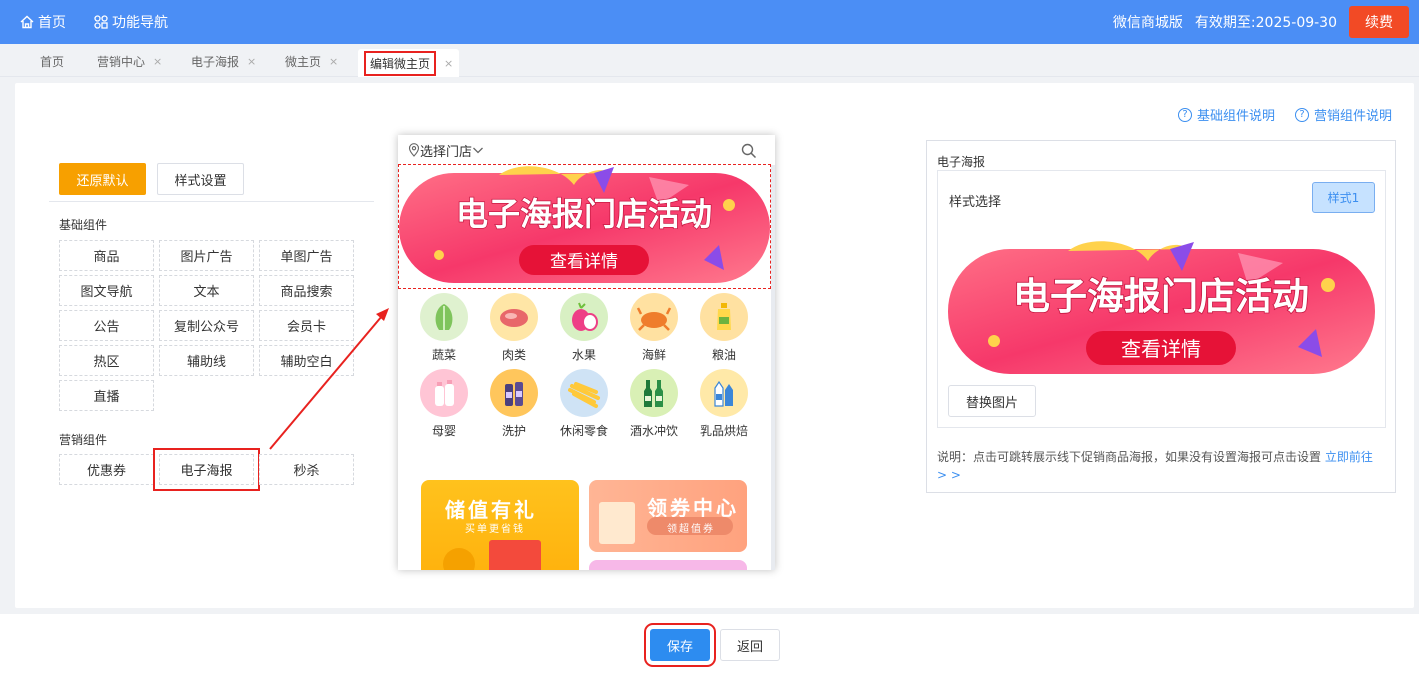  I want to click on category-label: 肉类, so click(513, 355).